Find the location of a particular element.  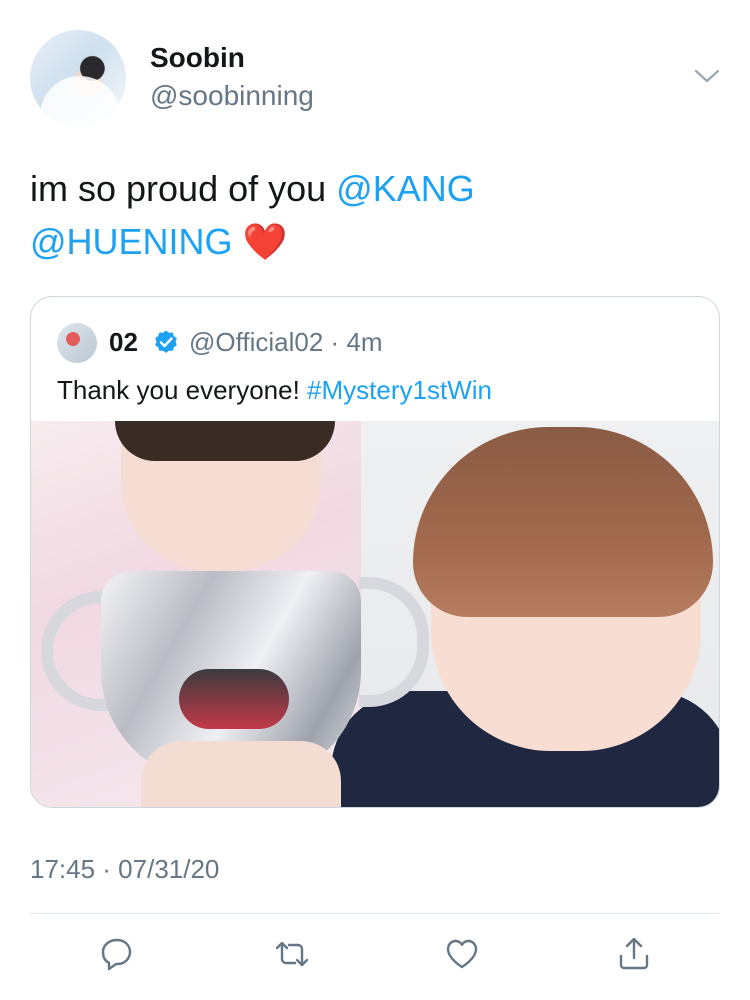

divider is located at coordinates (375, 913).